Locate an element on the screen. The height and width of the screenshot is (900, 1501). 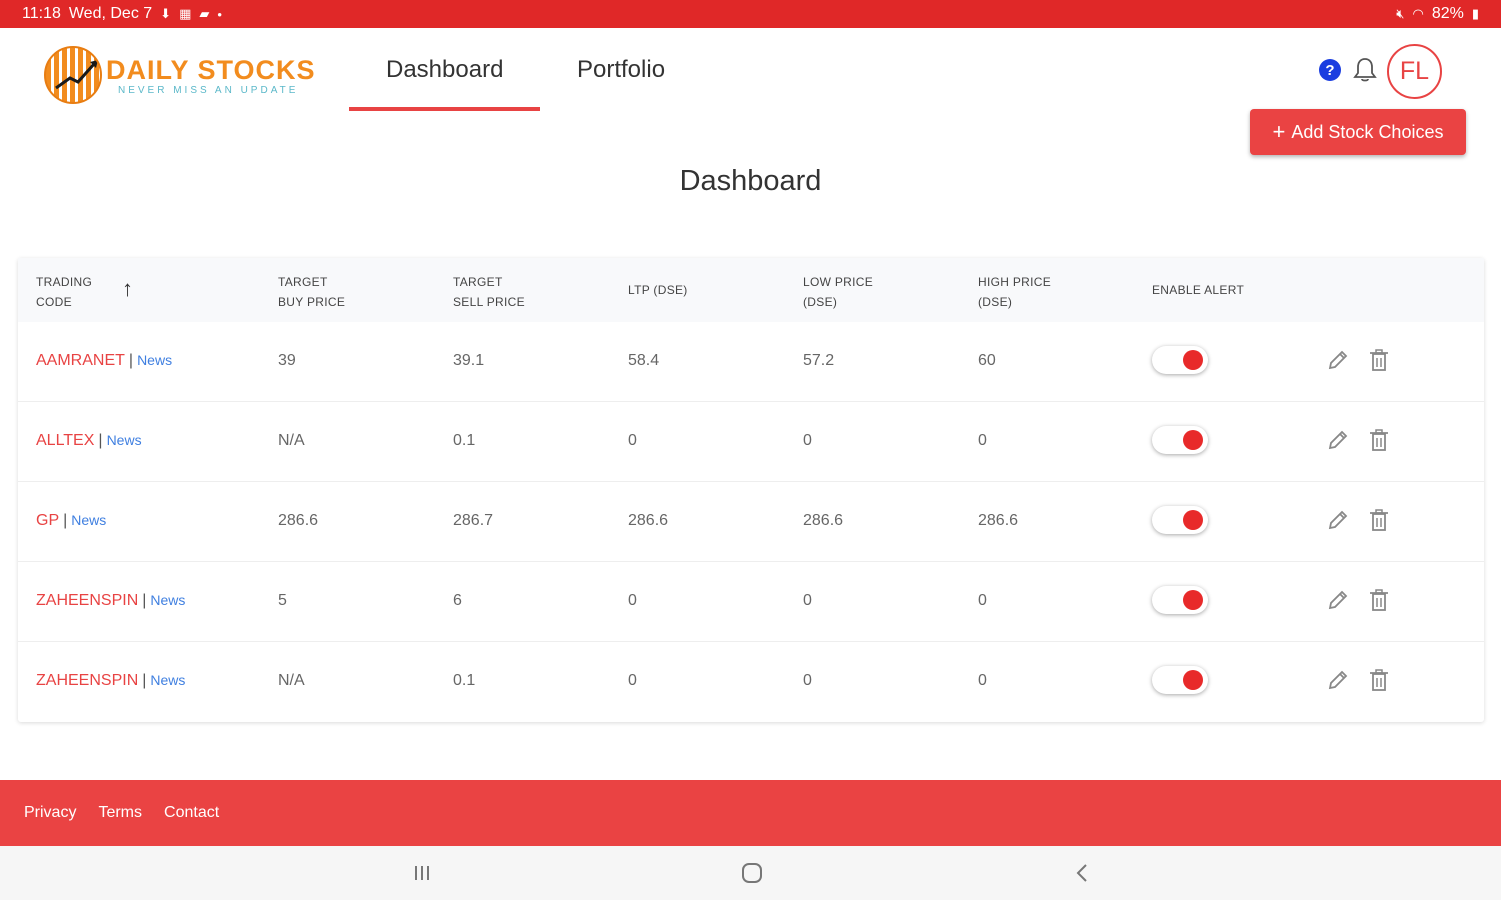
active-tab-indicator is located at coordinates (444, 109).